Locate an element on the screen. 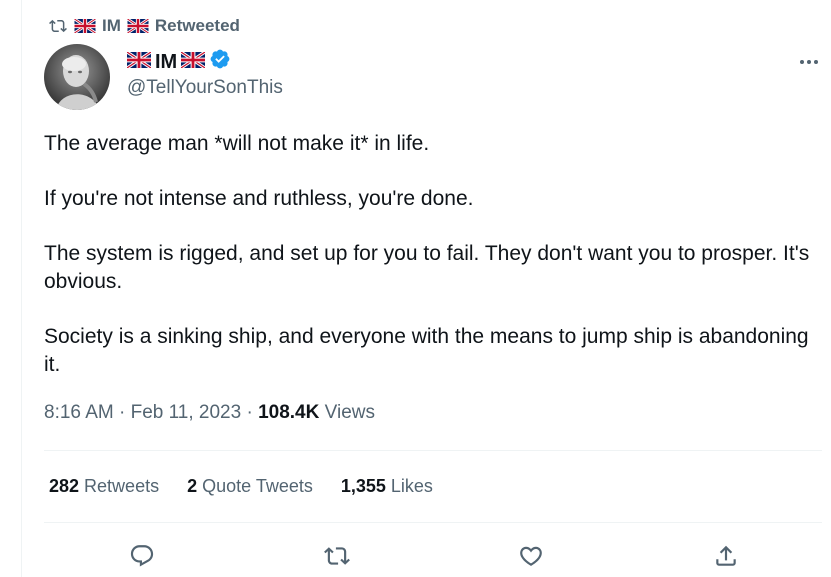 Image resolution: width=831 pixels, height=577 pixels. tweet-meta: 8:16 AM · Feb 11, 2023 · 108.4K Views is located at coordinates (209, 413).